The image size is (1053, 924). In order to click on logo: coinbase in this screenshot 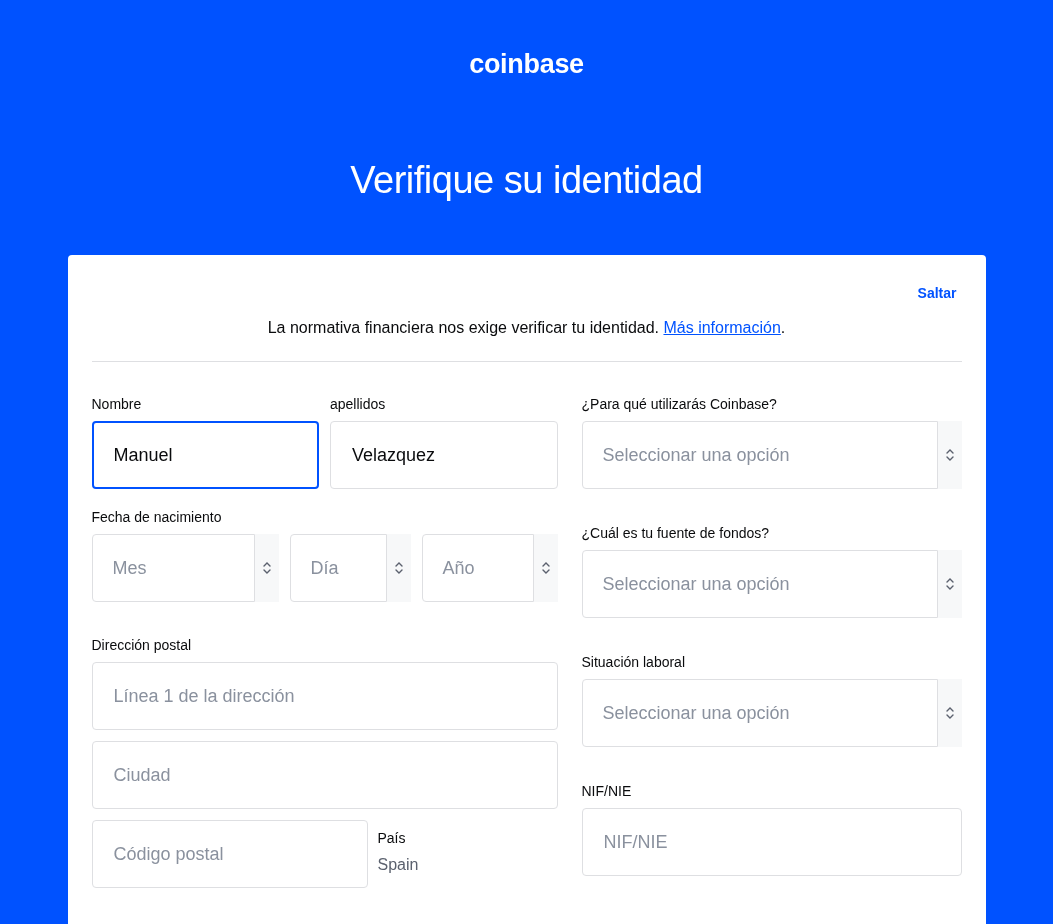, I will do `click(526, 64)`.